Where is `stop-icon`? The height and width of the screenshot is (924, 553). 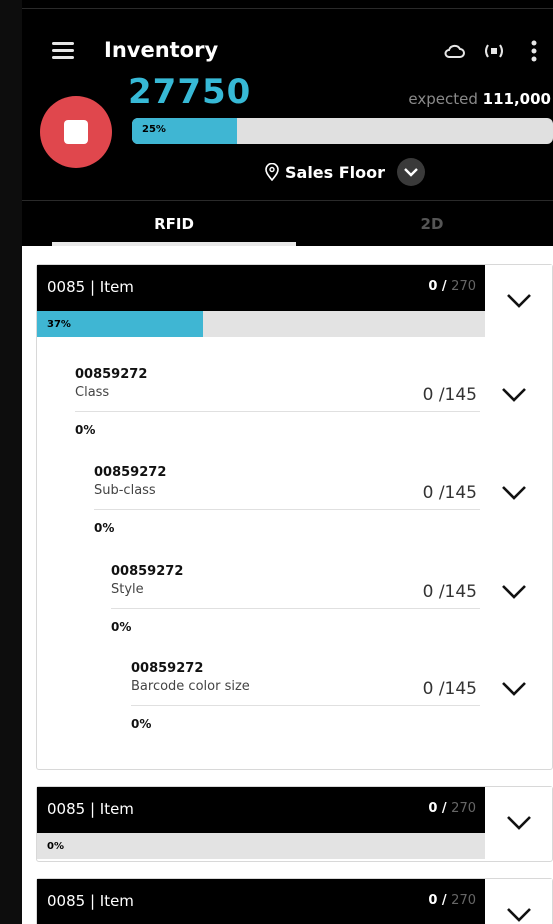
stop-icon is located at coordinates (76, 132).